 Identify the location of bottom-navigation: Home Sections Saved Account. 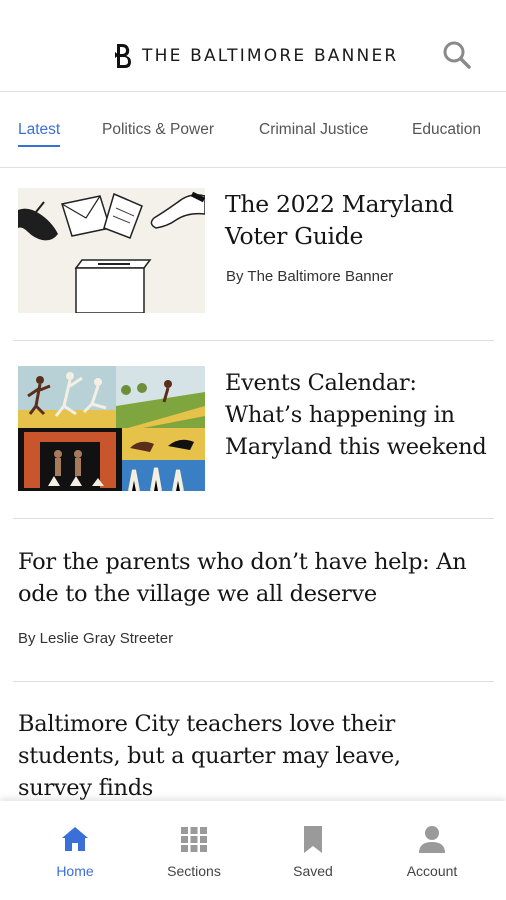
(253, 850).